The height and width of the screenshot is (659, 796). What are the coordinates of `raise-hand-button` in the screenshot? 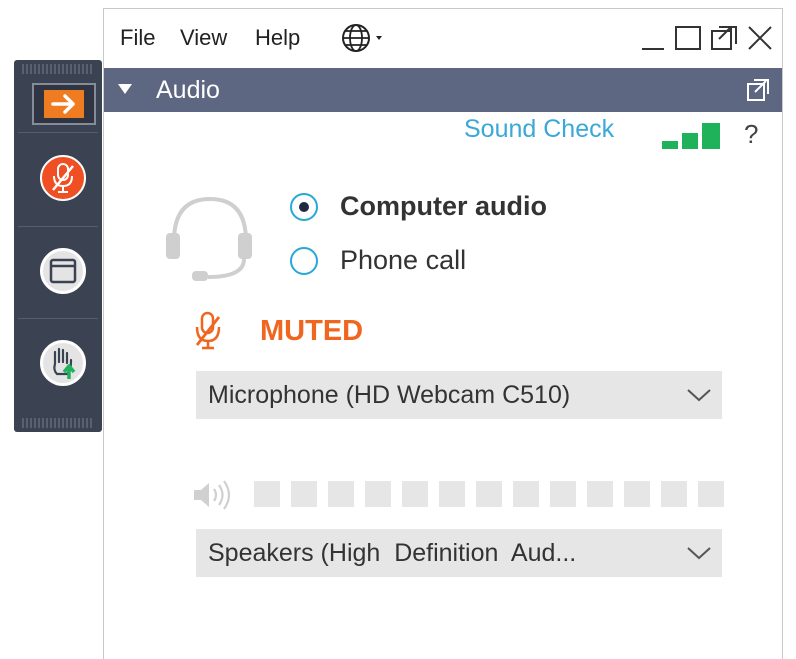 It's located at (63, 363).